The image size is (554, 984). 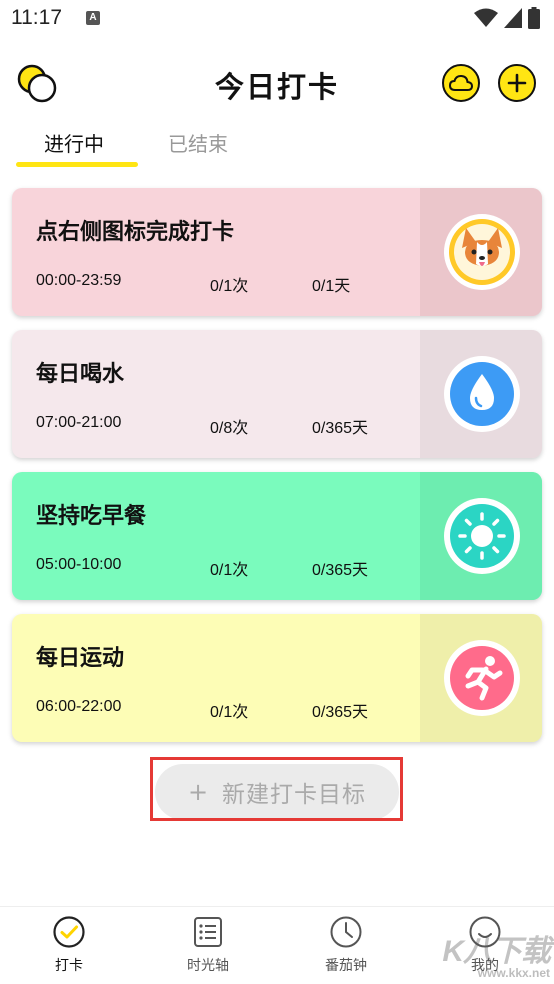 I want to click on status-icons, so click(x=507, y=18).